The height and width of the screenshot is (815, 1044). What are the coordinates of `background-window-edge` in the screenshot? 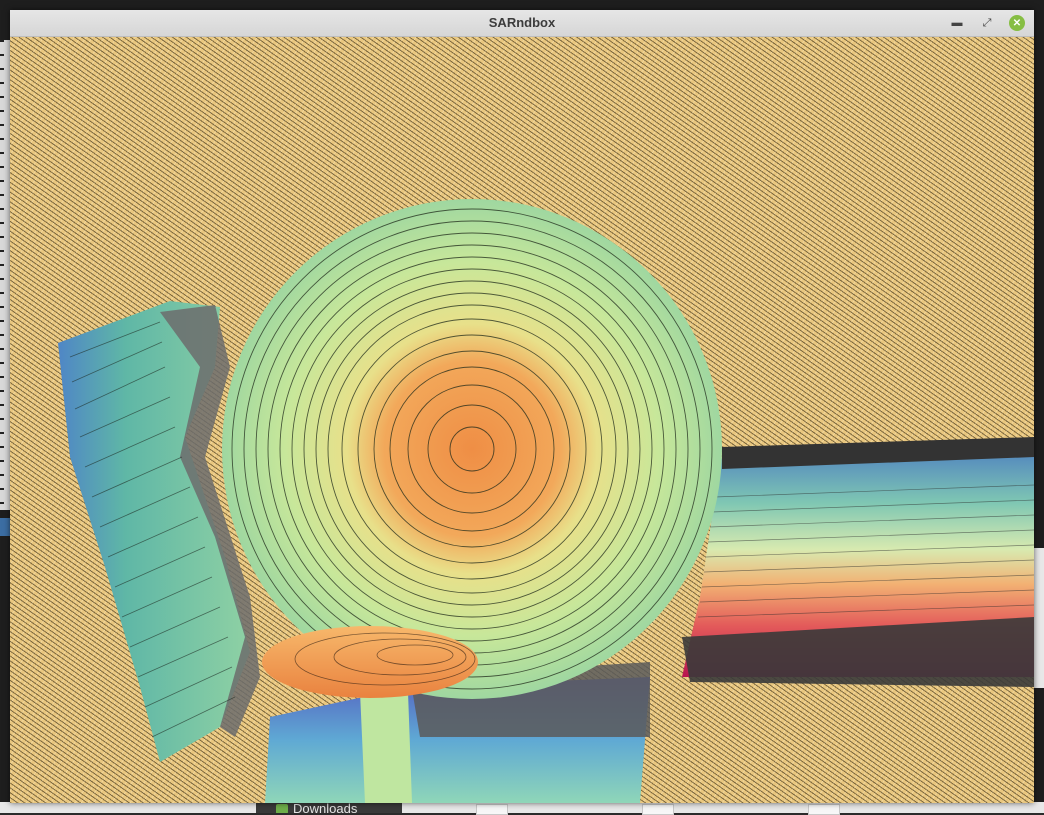 It's located at (1039, 618).